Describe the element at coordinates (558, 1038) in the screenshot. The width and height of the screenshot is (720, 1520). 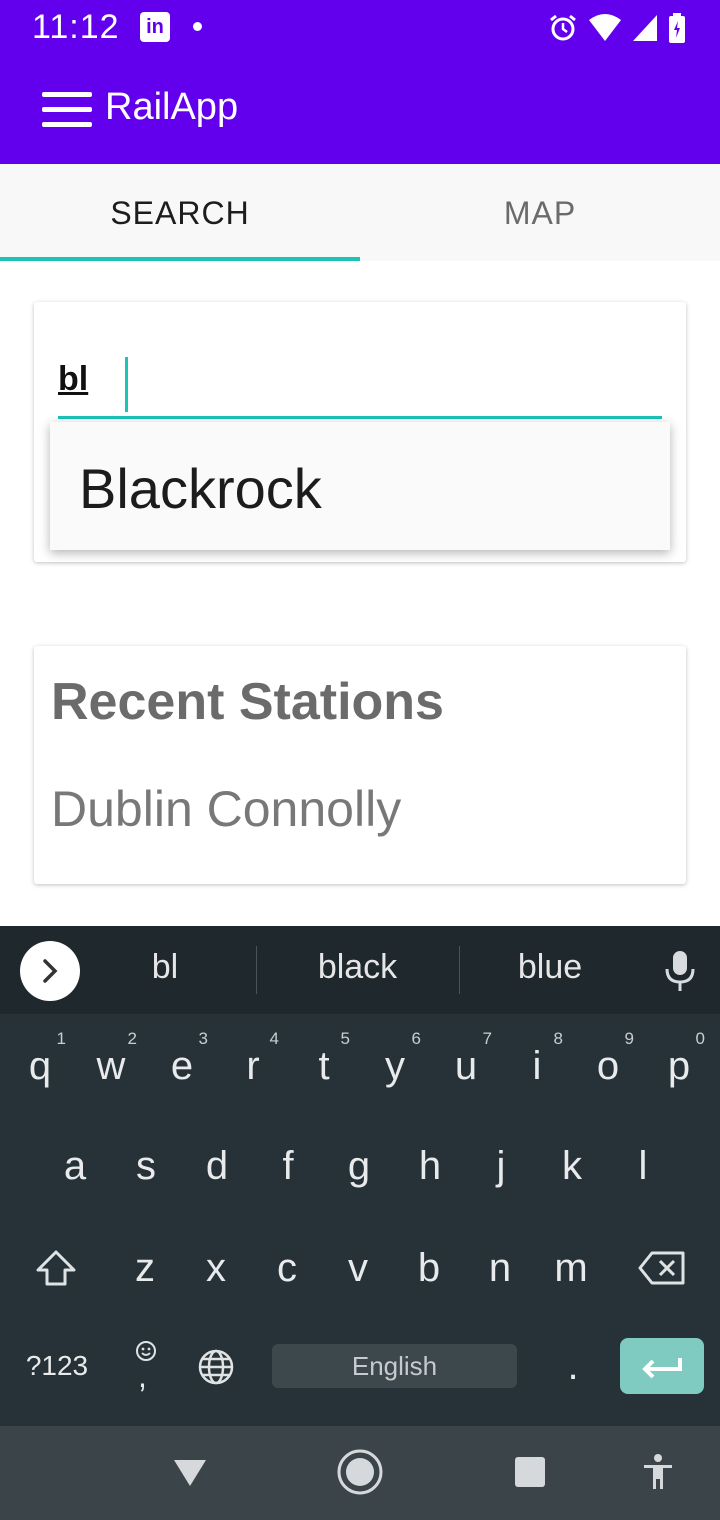
I see `key-number-hint: 8` at that location.